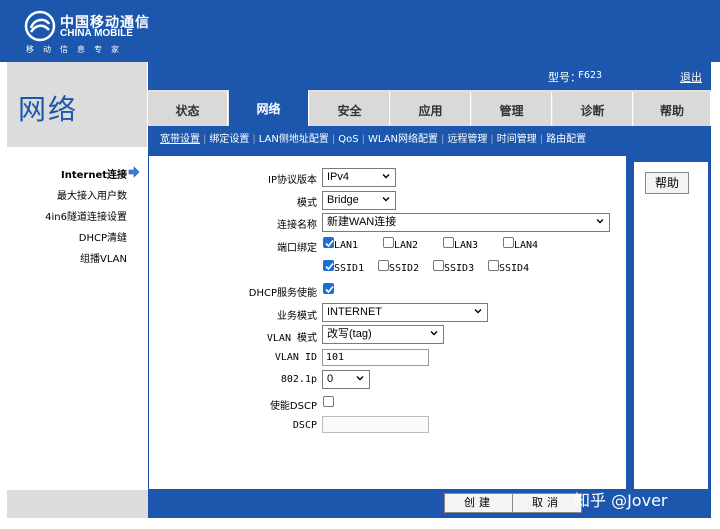  What do you see at coordinates (350, 109) in the screenshot?
I see `tab-security: 安全` at bounding box center [350, 109].